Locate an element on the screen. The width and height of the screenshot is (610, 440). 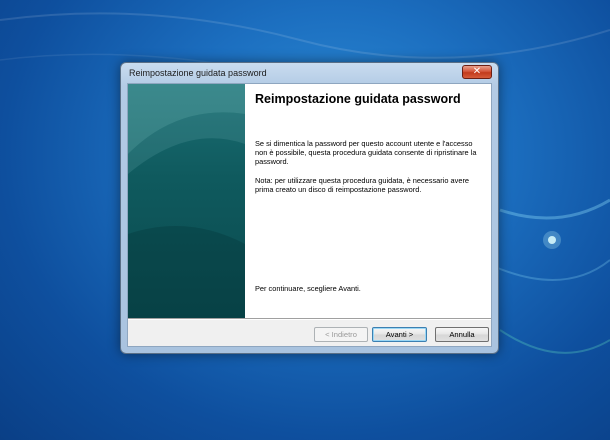
wizard-continue-hint: Per continuare, scegliere Avanti. is located at coordinates (308, 288).